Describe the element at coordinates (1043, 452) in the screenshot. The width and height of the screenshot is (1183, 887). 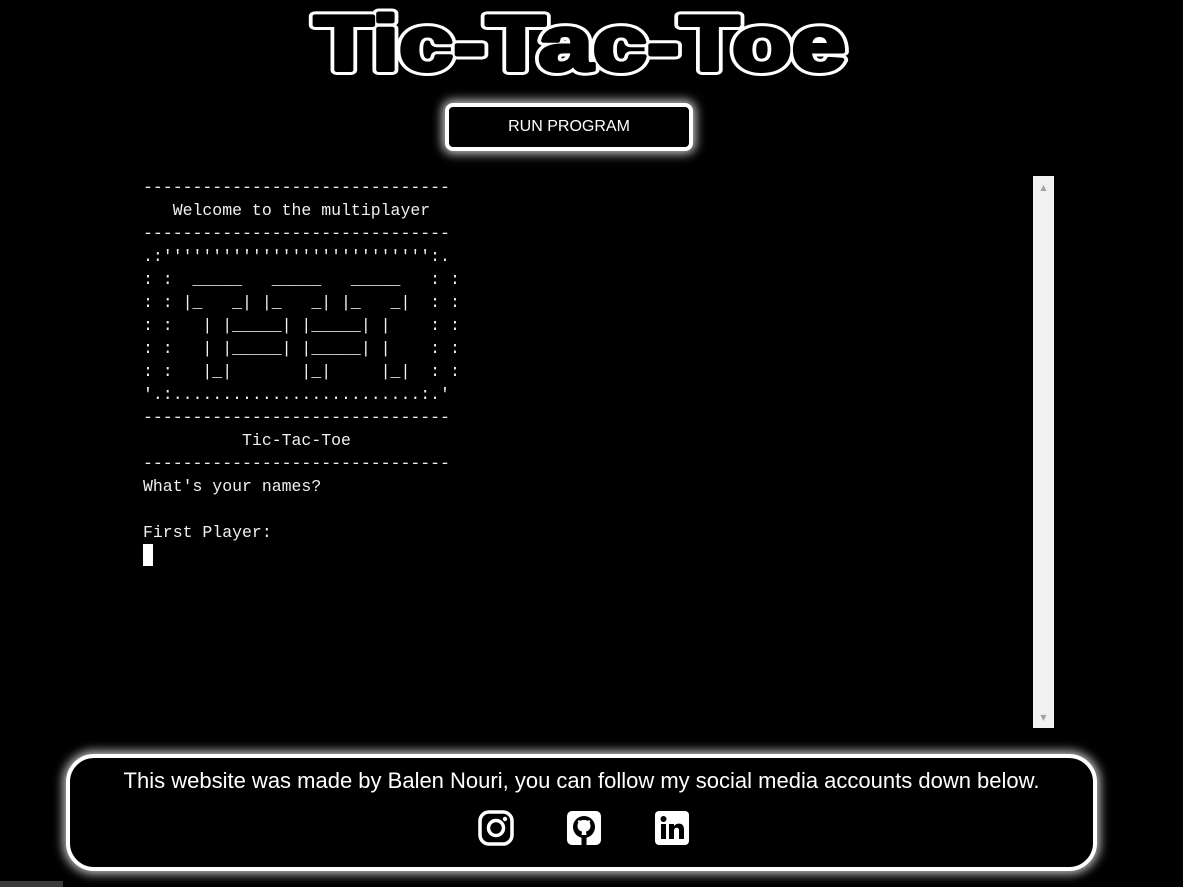
I see `terminal-scrollbar: ▲ ▼` at that location.